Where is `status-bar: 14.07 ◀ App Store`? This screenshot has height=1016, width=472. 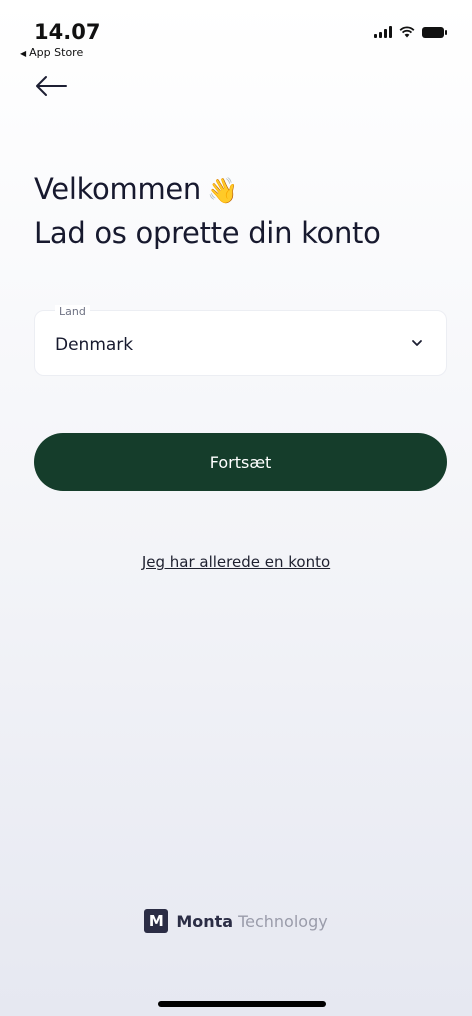 status-bar: 14.07 ◀ App Store is located at coordinates (236, 35).